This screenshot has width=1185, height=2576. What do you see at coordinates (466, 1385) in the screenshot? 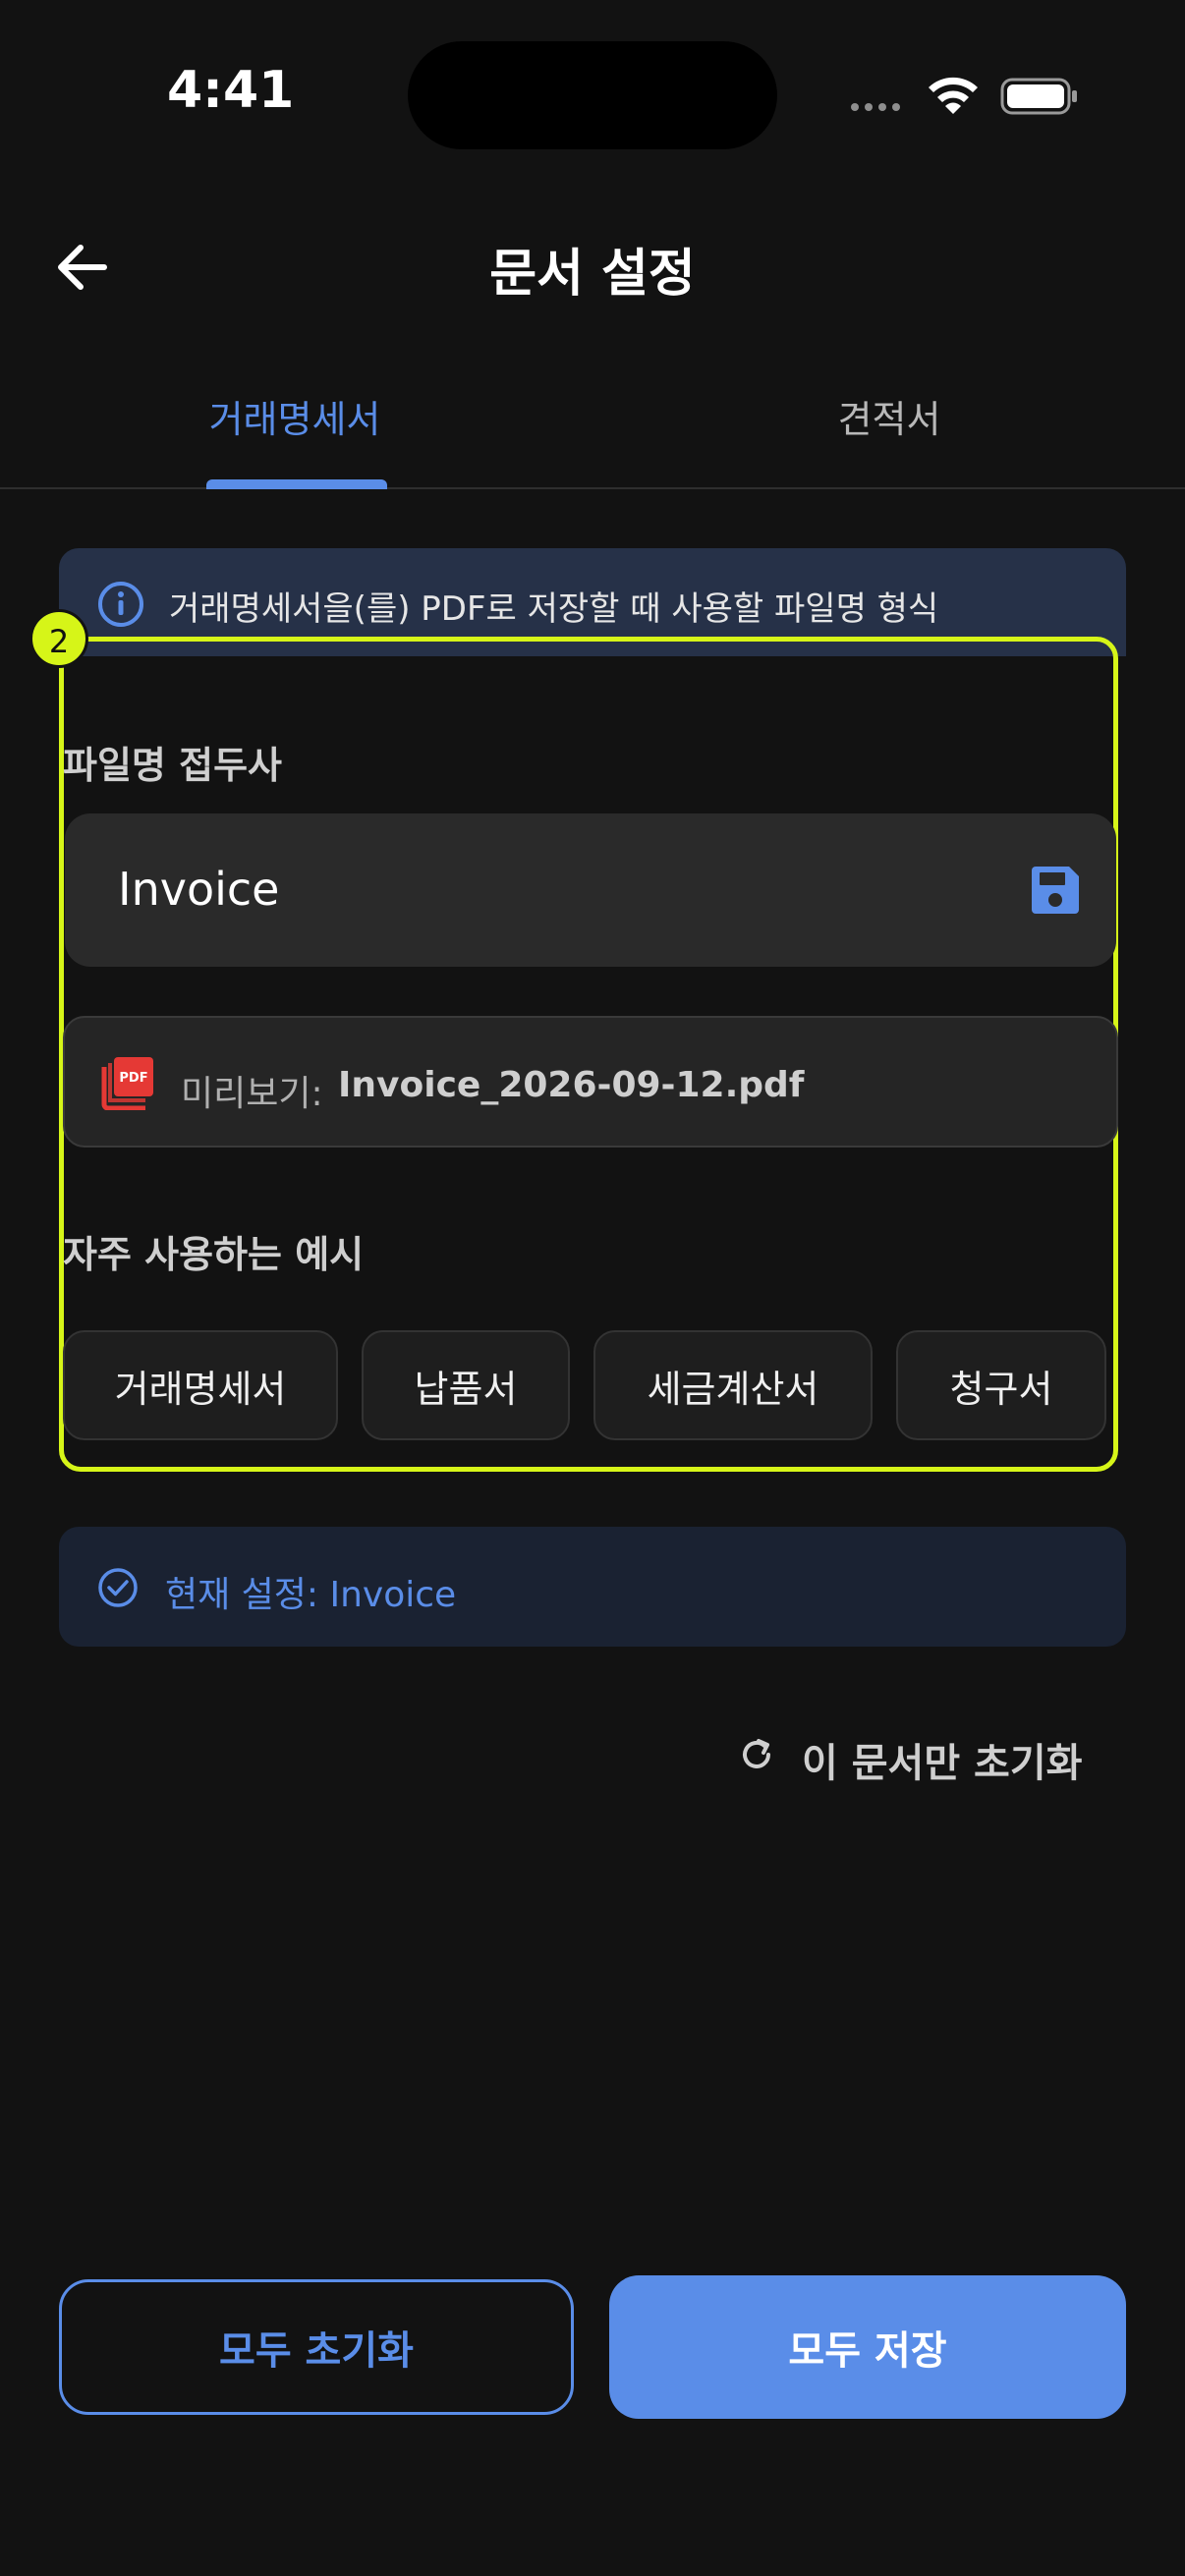
I see `example-chip-delivery-note: 납품서` at bounding box center [466, 1385].